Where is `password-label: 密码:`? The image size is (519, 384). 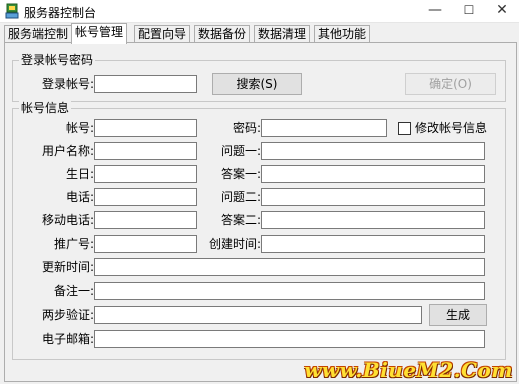
password-label: 密码: is located at coordinates (246, 128).